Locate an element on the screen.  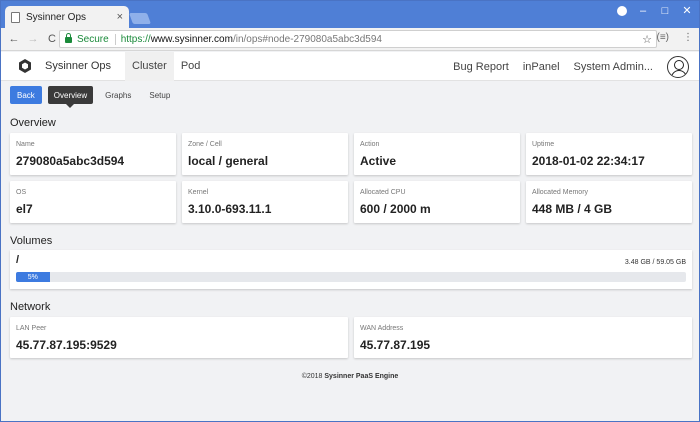
card-uptime: Uptime 2018-01-02 22:34:17 is located at coordinates (609, 154).